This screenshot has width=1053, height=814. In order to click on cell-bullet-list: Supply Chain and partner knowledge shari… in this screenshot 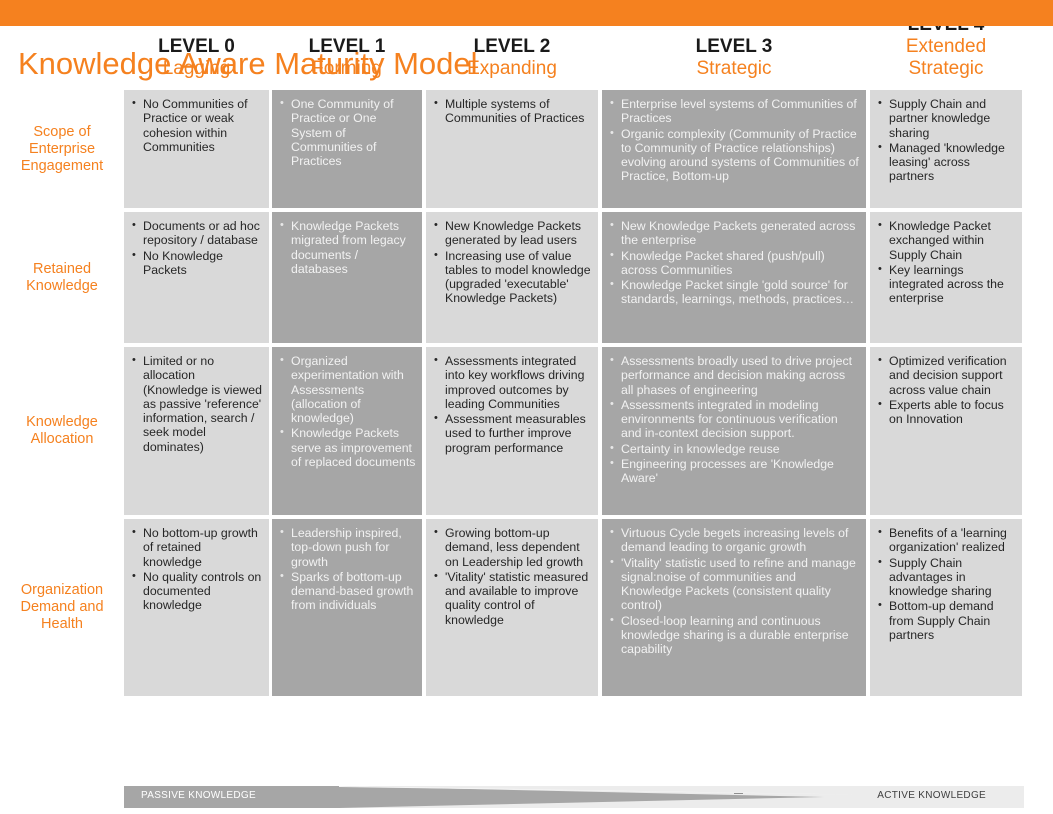, I will do `click(945, 140)`.